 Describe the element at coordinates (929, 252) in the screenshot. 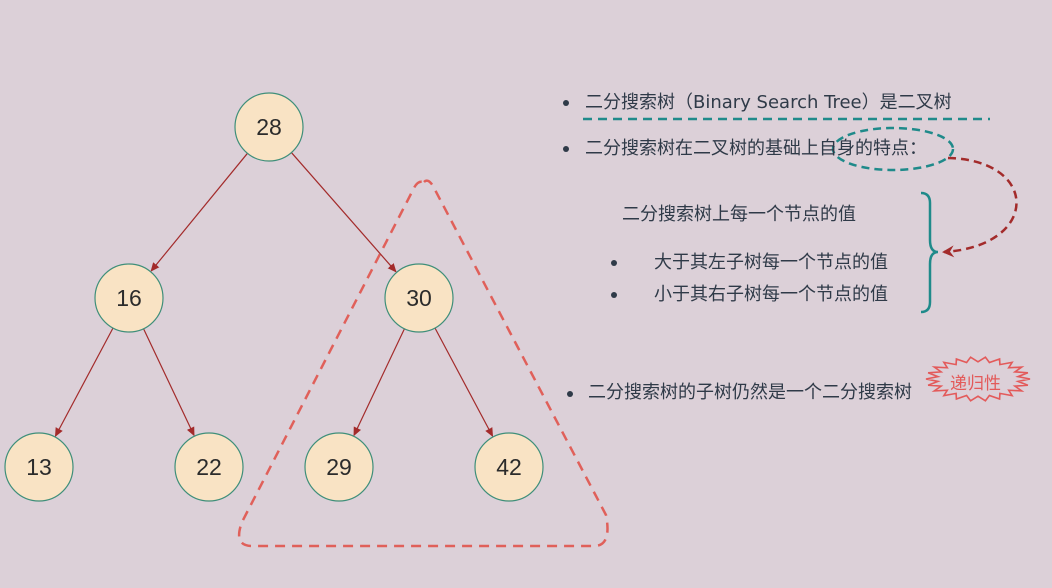

I see `property-brace` at that location.